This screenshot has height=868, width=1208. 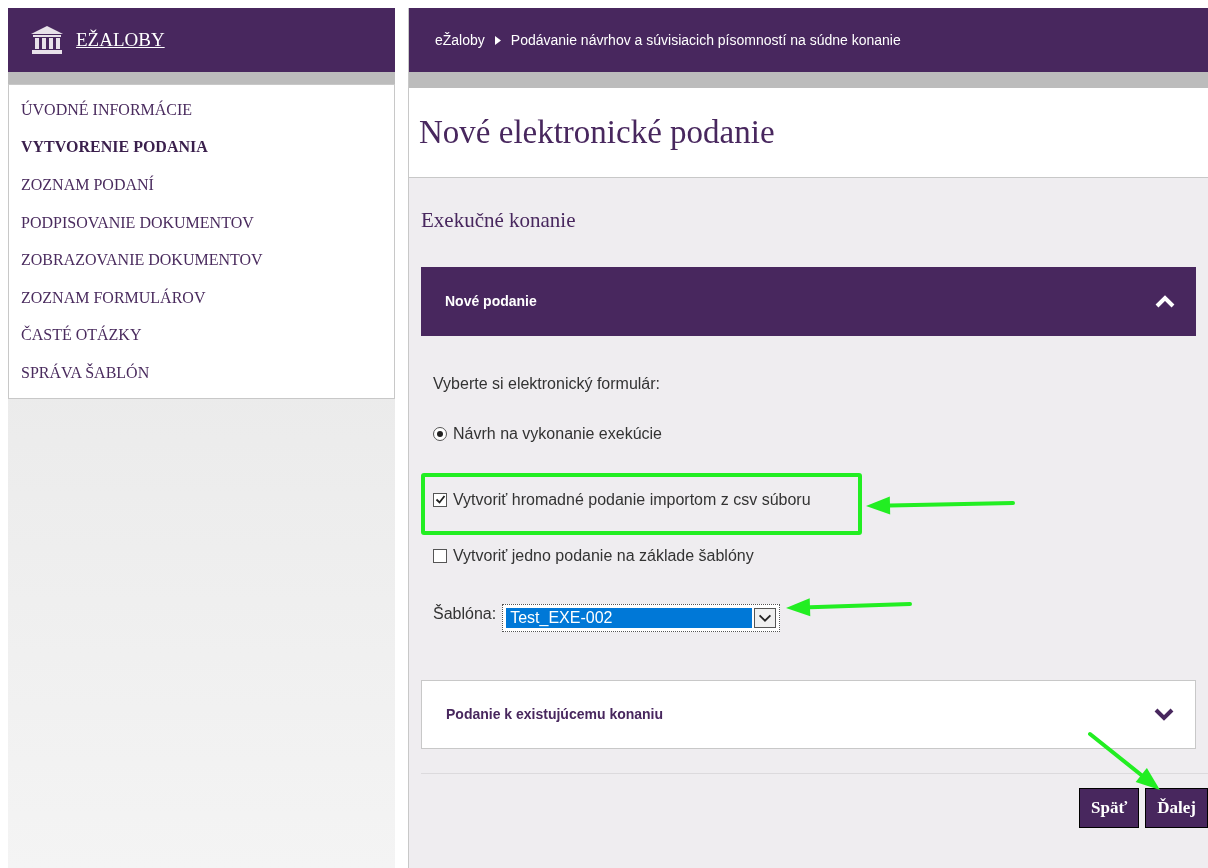 I want to click on option-label: Vytvoriť jedno podanie na základe šablóny, so click(x=603, y=555).